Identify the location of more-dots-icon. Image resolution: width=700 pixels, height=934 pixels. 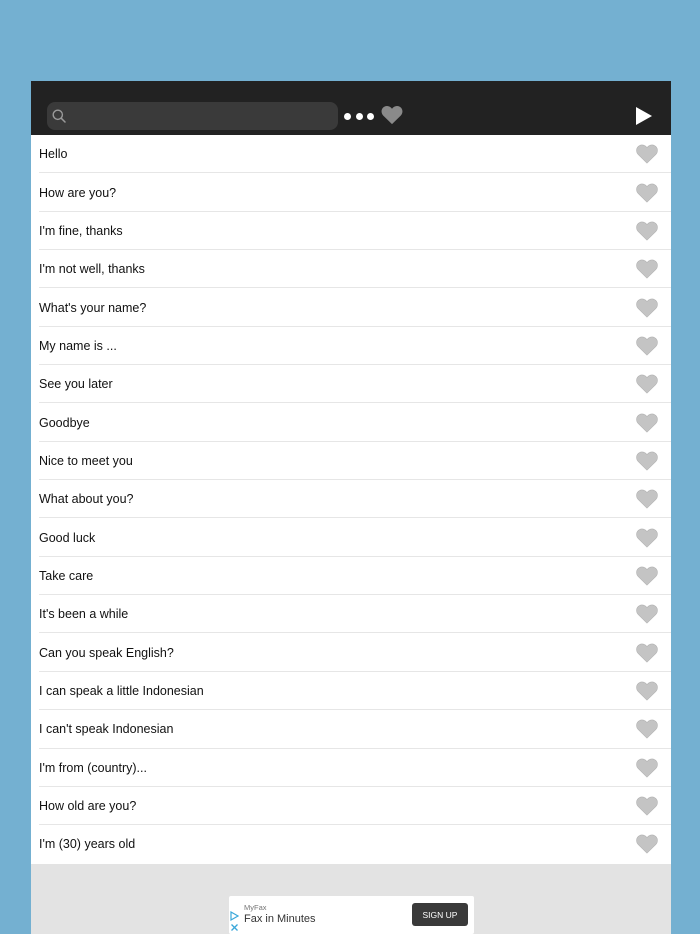
(347, 116).